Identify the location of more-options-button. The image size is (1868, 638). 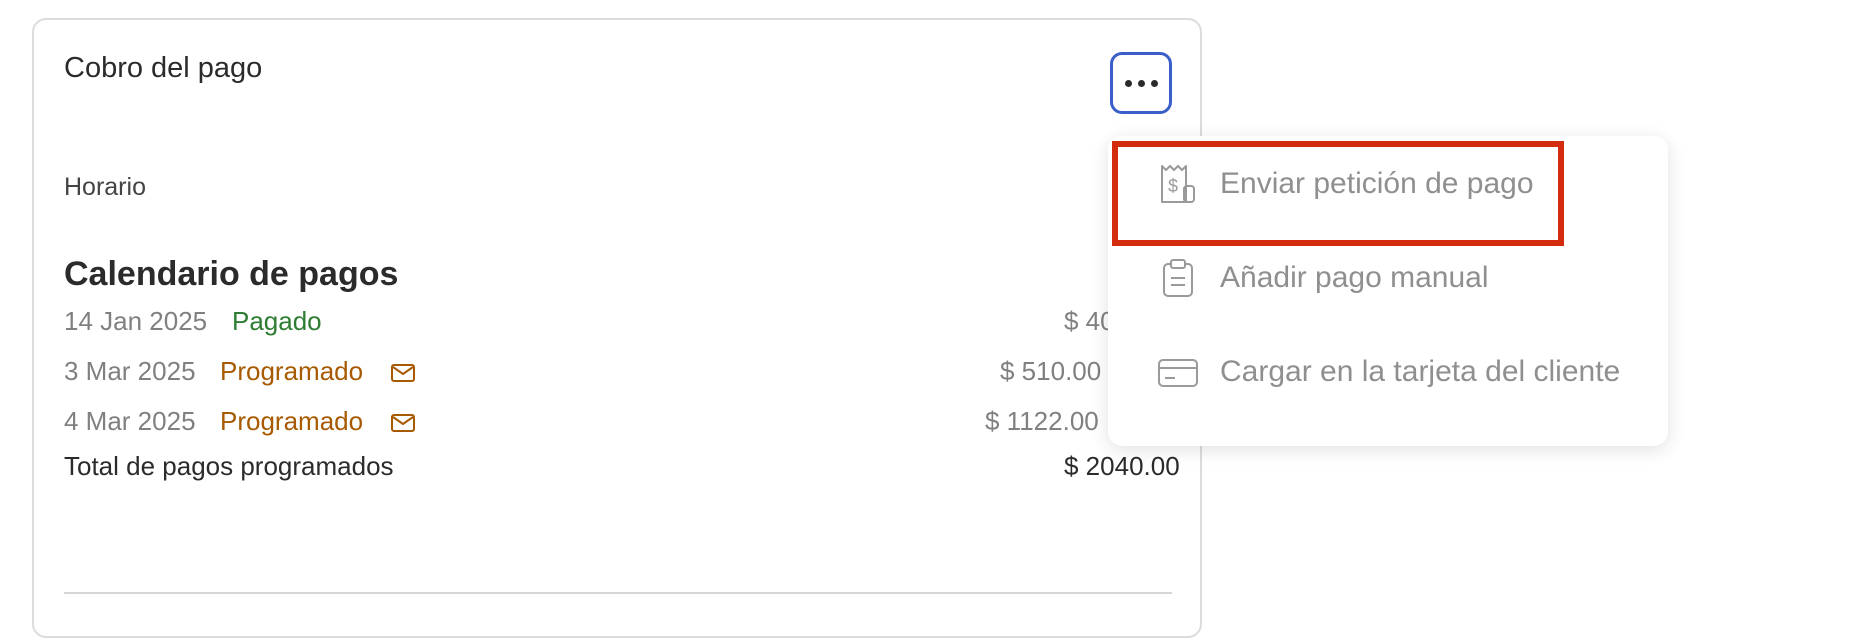
(1141, 83).